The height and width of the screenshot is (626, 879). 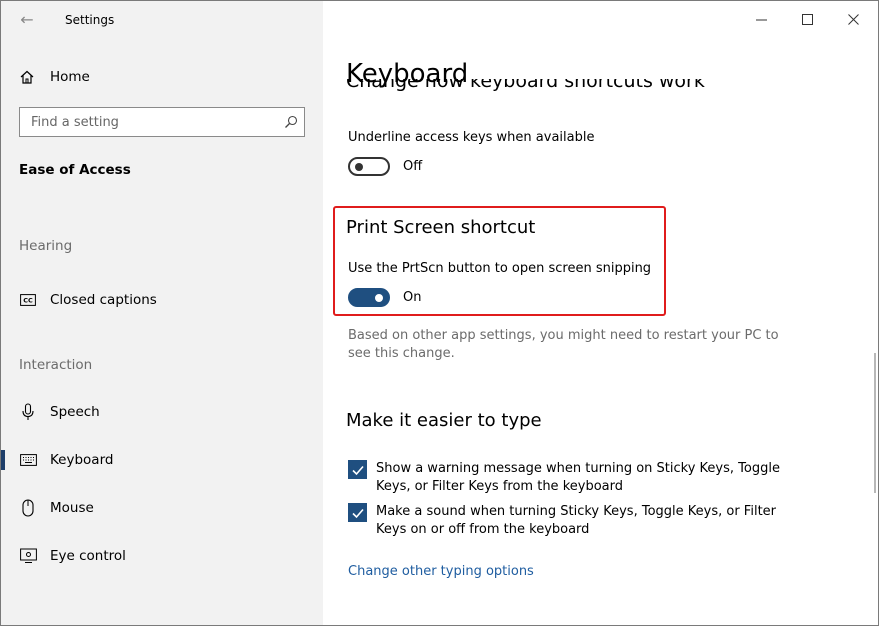 I want to click on sidebar-item-eye-control: Eye control, so click(x=162, y=556).